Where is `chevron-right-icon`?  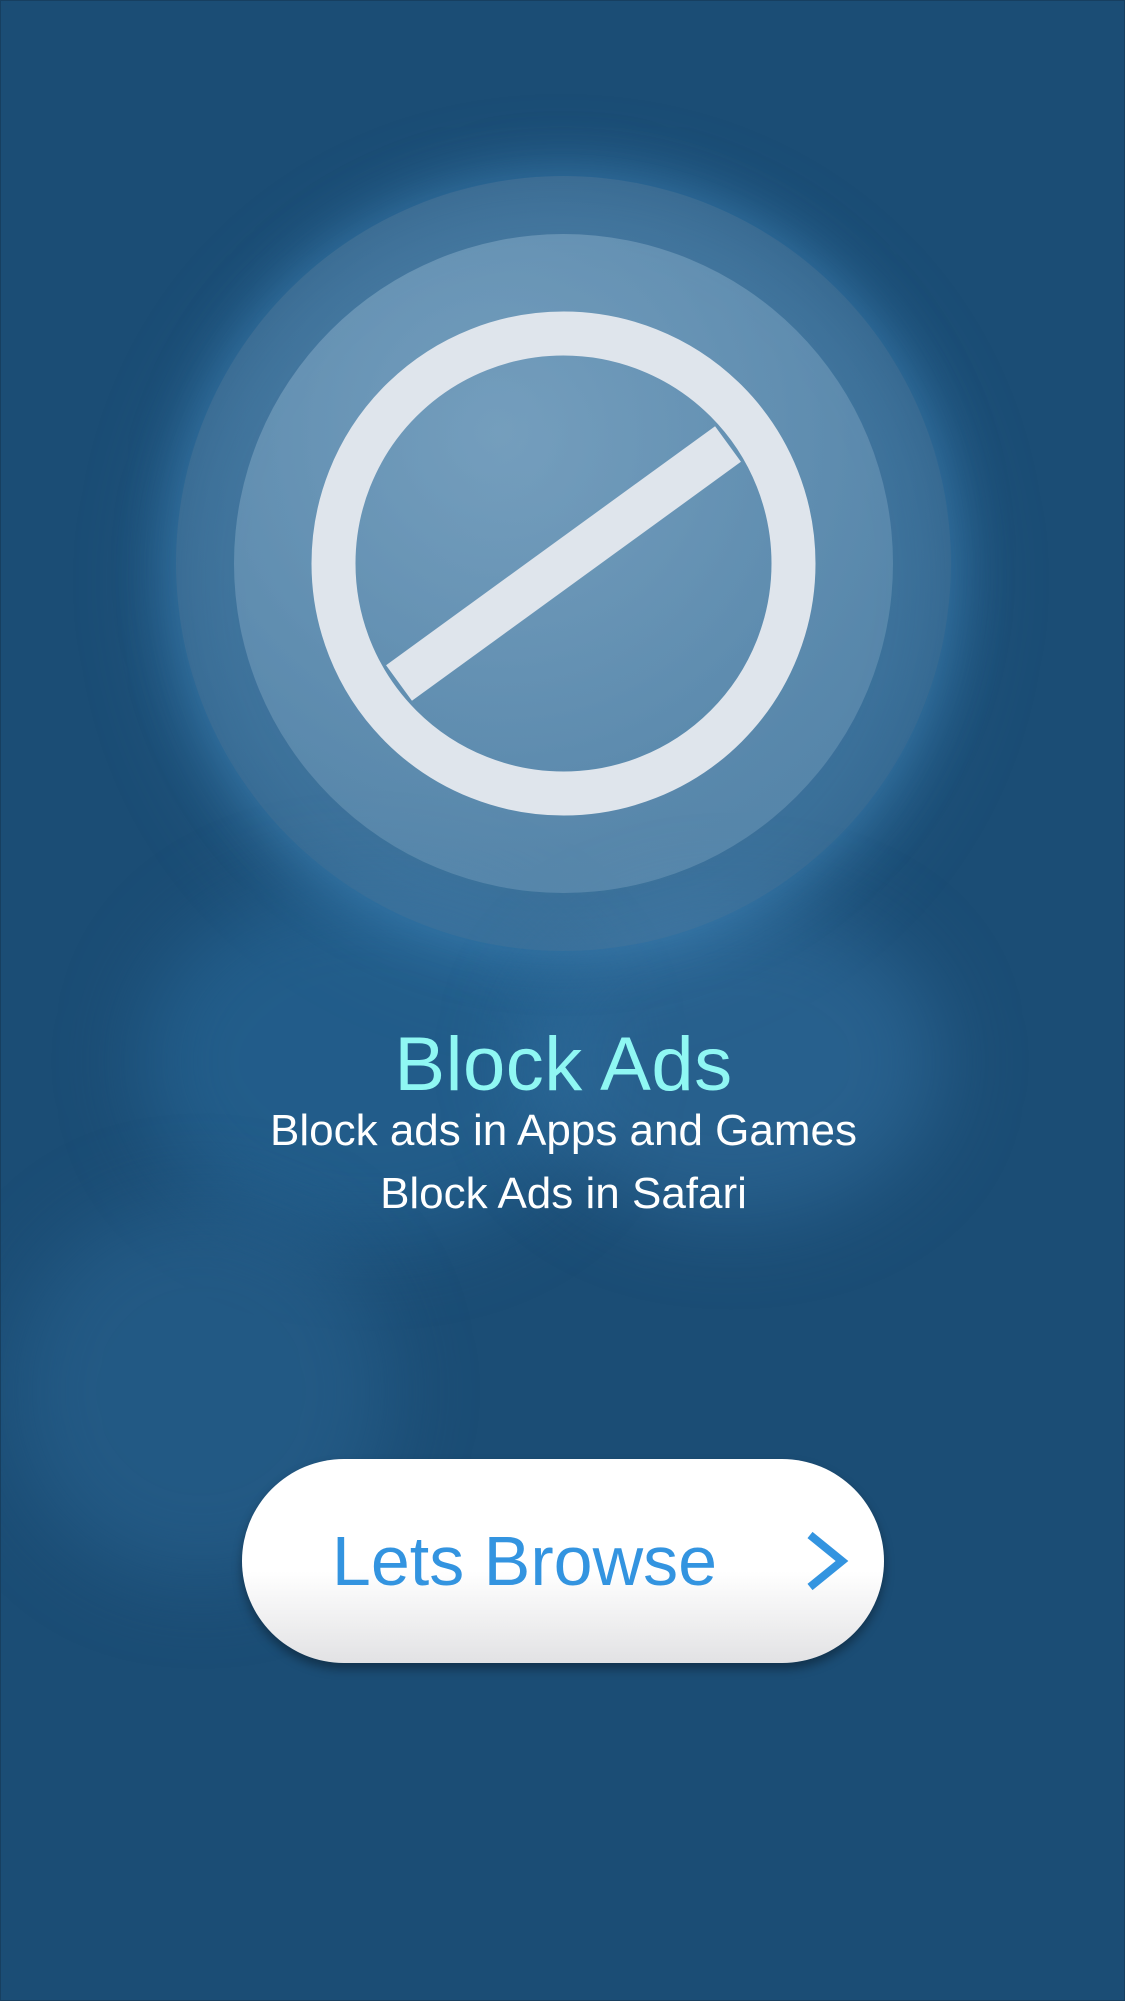
chevron-right-icon is located at coordinates (828, 1561).